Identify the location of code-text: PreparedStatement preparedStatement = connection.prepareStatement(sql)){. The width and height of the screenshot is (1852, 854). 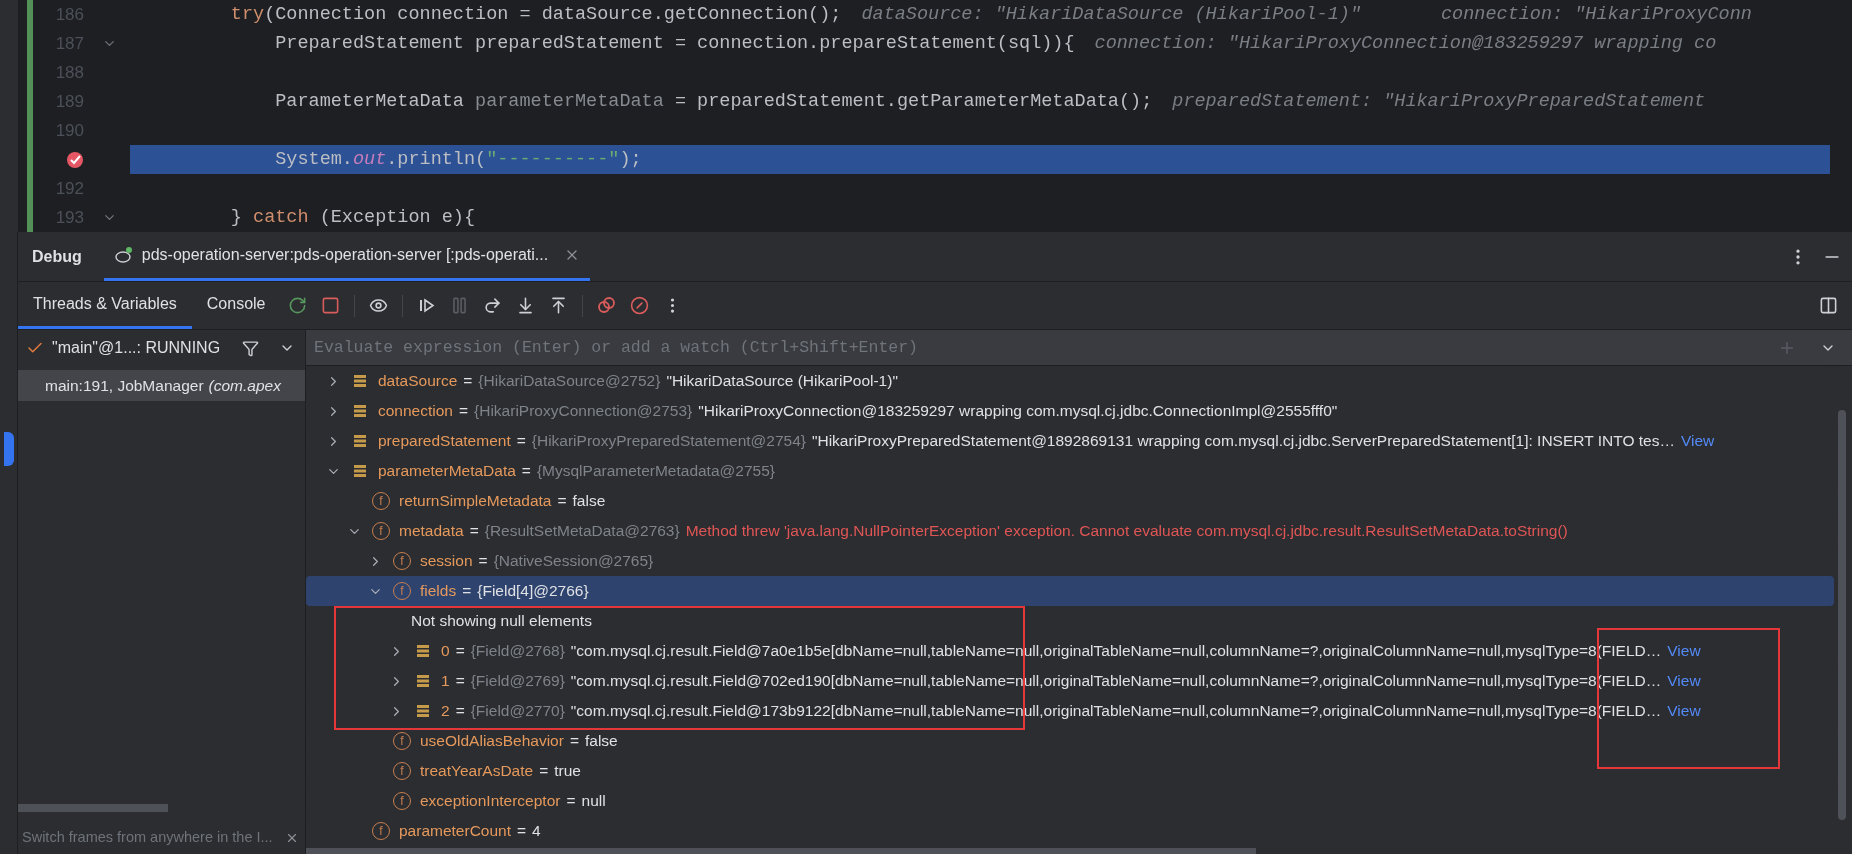
(674, 43).